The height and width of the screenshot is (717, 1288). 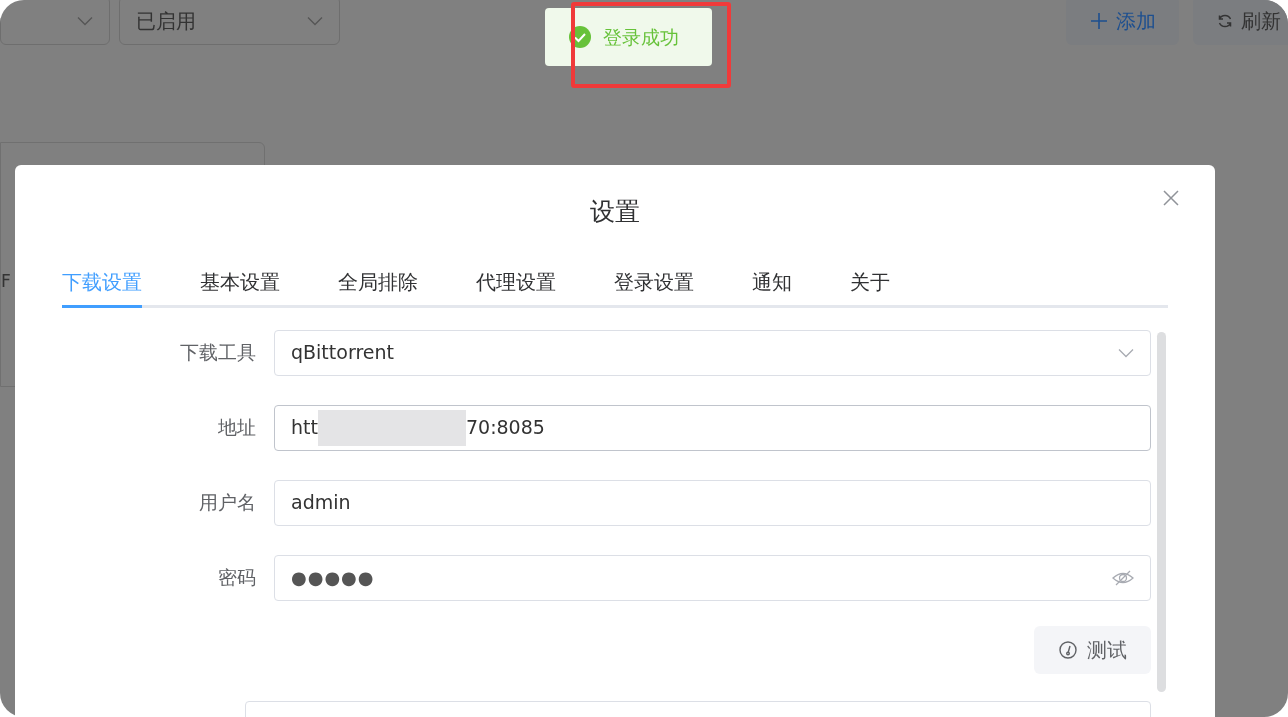 What do you see at coordinates (641, 37) in the screenshot?
I see `toast-message: 登录成功` at bounding box center [641, 37].